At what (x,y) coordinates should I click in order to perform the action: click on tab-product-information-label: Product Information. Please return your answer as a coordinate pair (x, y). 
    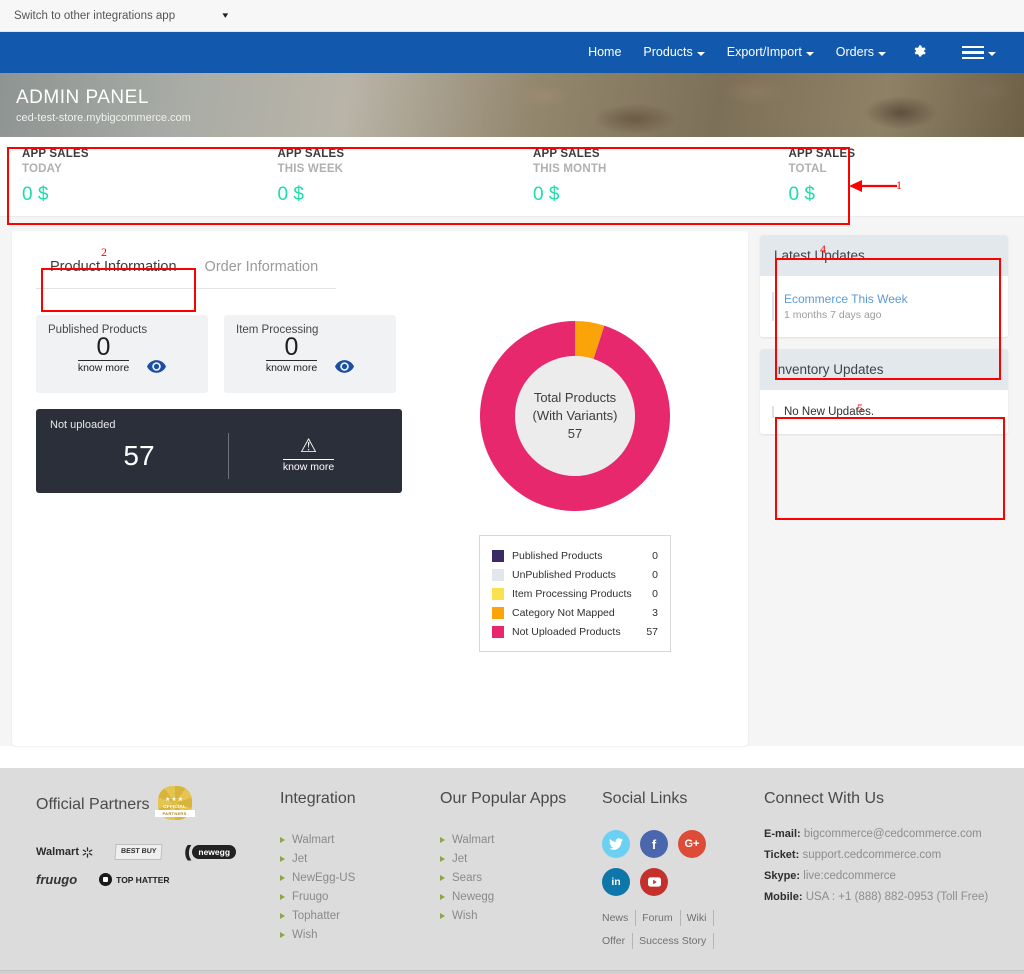
    Looking at the image, I should click on (113, 267).